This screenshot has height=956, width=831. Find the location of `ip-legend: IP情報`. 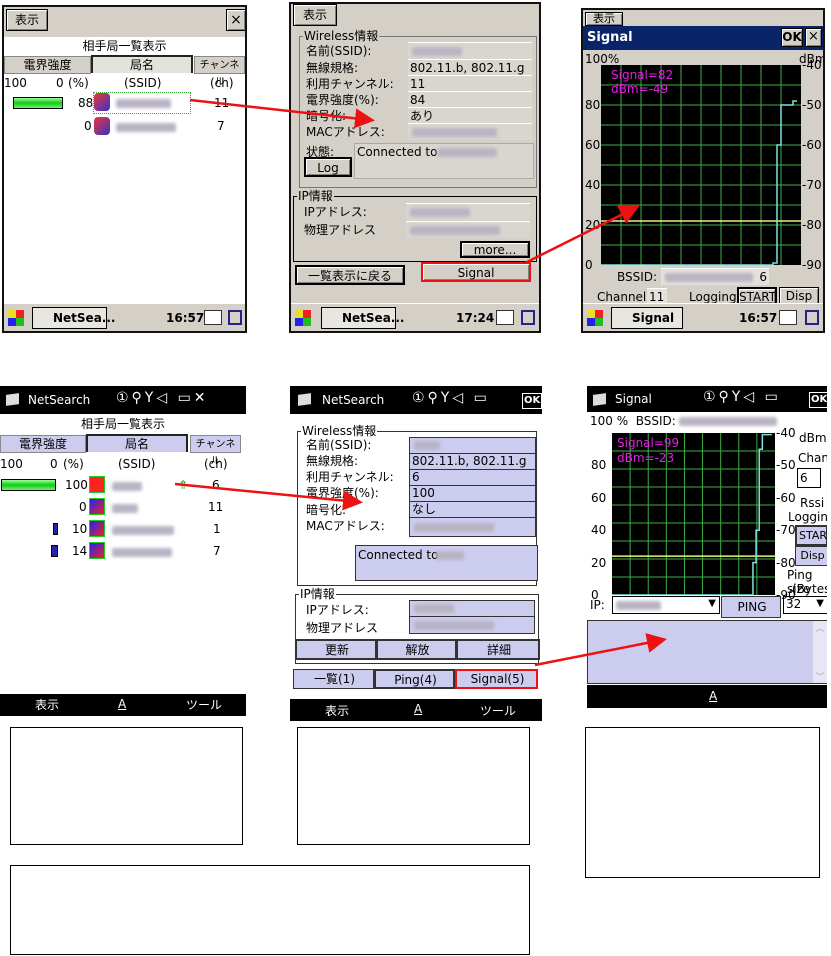

ip-legend: IP情報 is located at coordinates (317, 594).